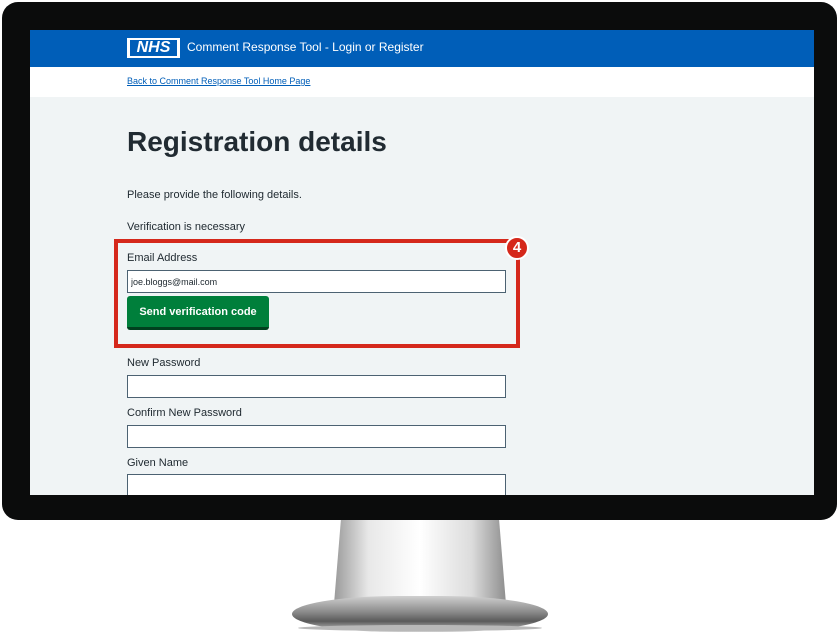 The width and height of the screenshot is (839, 635). Describe the element at coordinates (420, 628) in the screenshot. I see `monitor-stand-shadow` at that location.